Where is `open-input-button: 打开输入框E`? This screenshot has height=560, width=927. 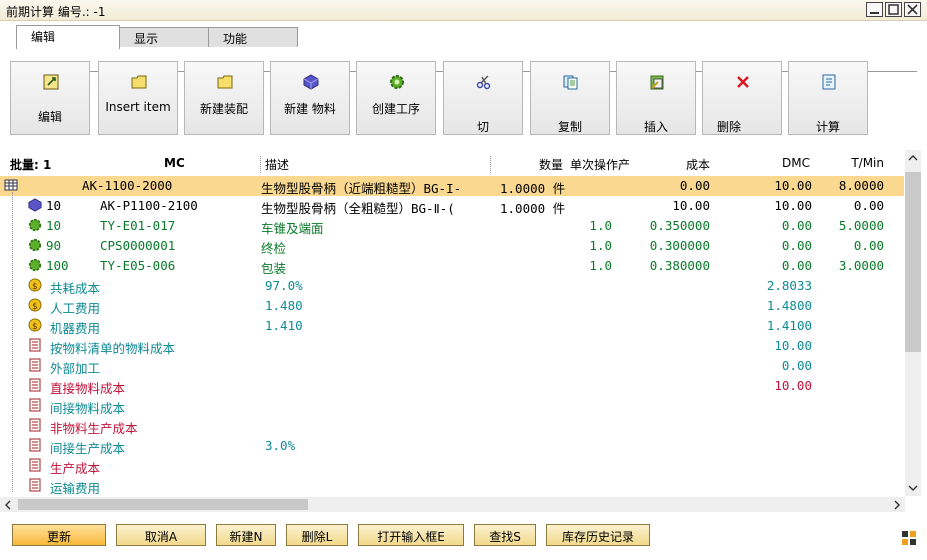
open-input-button: 打开输入框E is located at coordinates (411, 535).